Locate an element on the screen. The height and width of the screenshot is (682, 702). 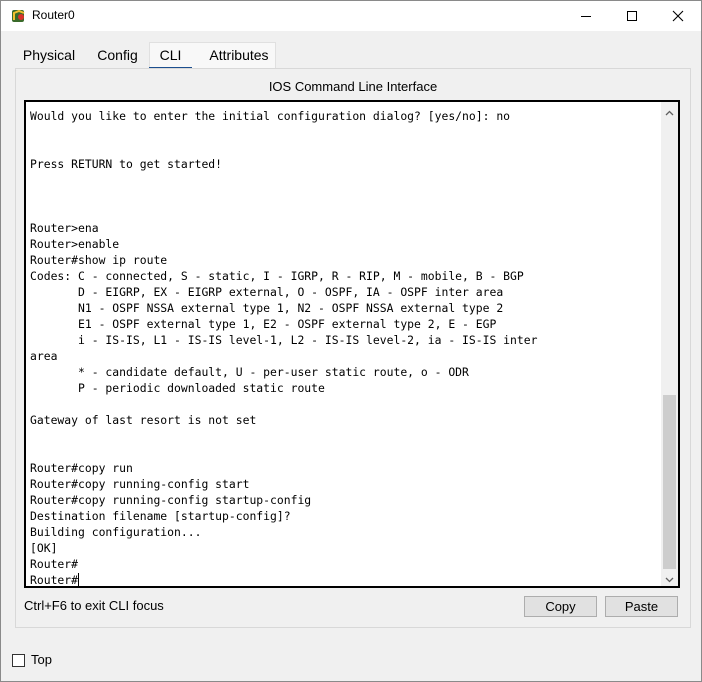
terminal-line: Router#copy run is located at coordinates (81, 468).